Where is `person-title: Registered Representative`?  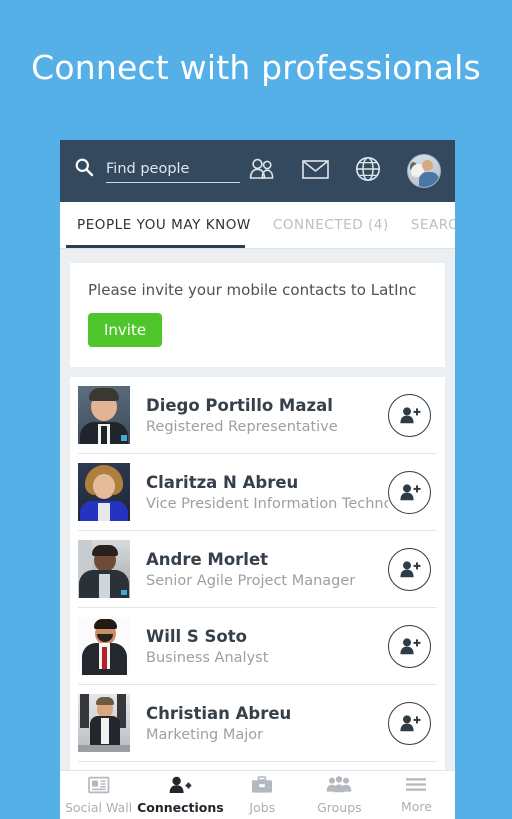
person-title: Registered Representative is located at coordinates (242, 426).